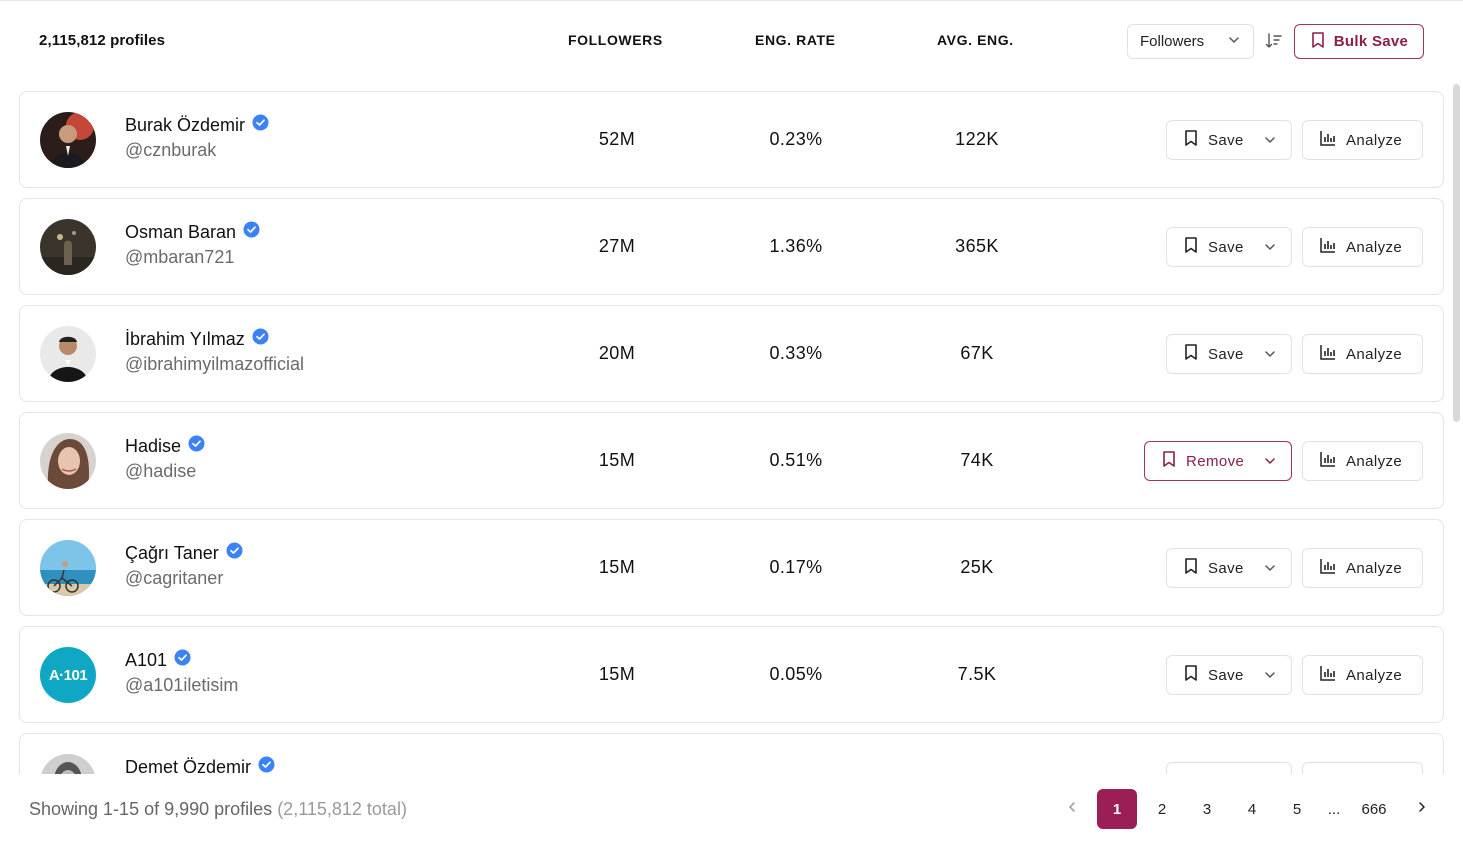 This screenshot has height=841, width=1463. Describe the element at coordinates (796, 460) in the screenshot. I see `eng-rate-value: 0.51%` at that location.